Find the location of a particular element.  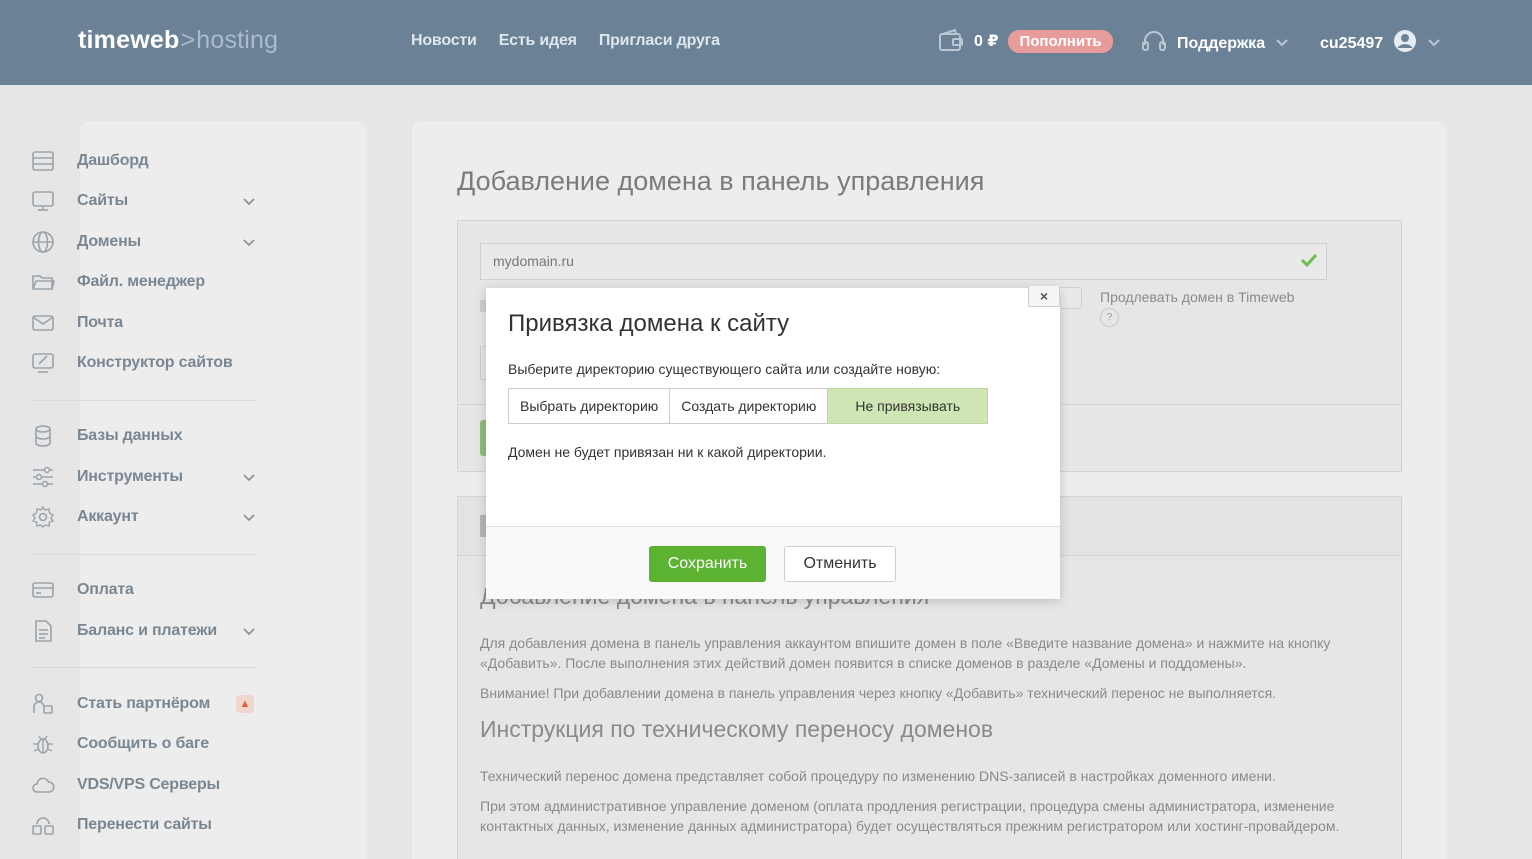

sidebar-item-label: VDS/VPS Серверы is located at coordinates (148, 784).